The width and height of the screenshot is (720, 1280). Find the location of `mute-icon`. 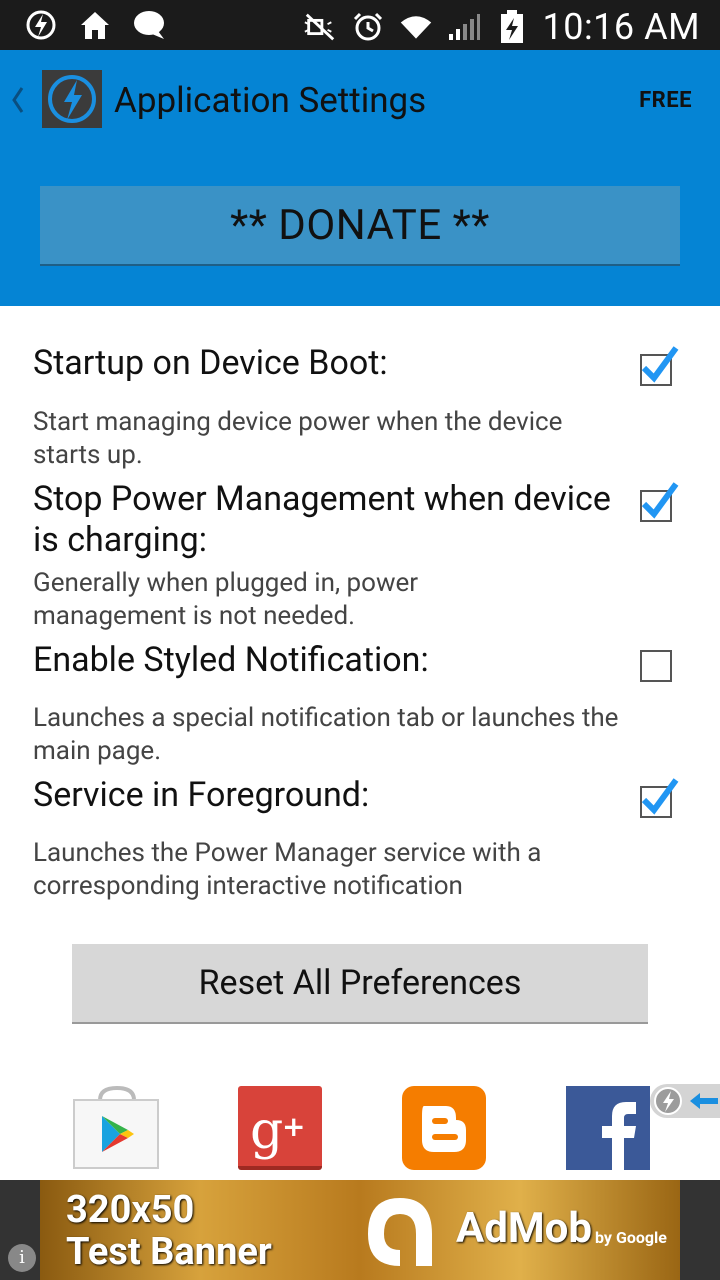

mute-icon is located at coordinates (320, 27).